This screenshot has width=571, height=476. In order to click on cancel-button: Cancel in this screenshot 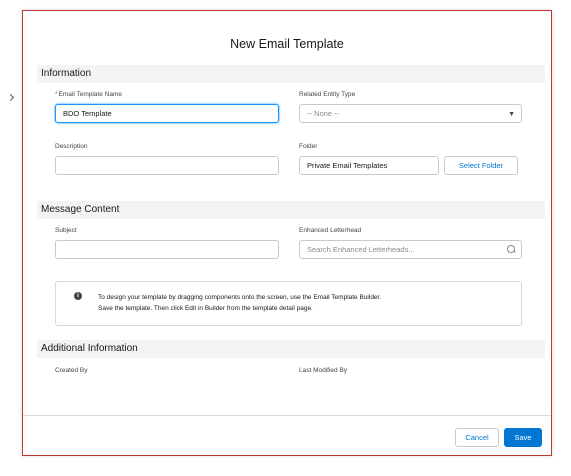, I will do `click(477, 437)`.